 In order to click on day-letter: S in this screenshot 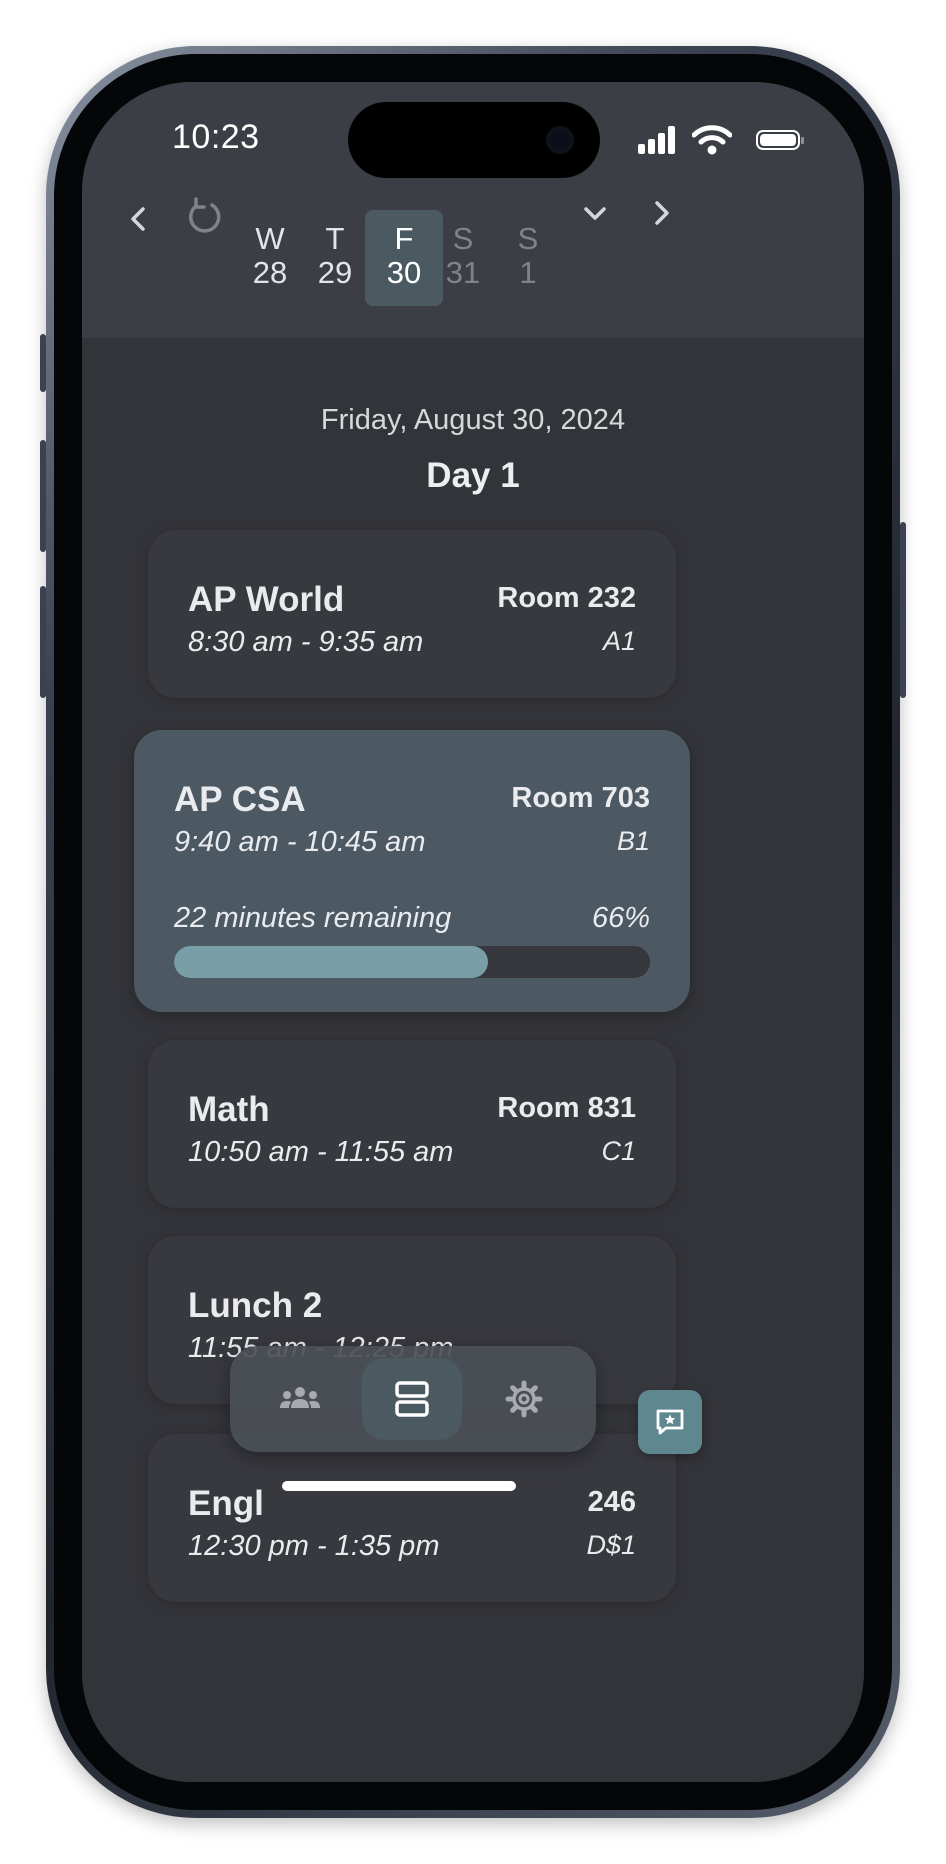, I will do `click(528, 238)`.